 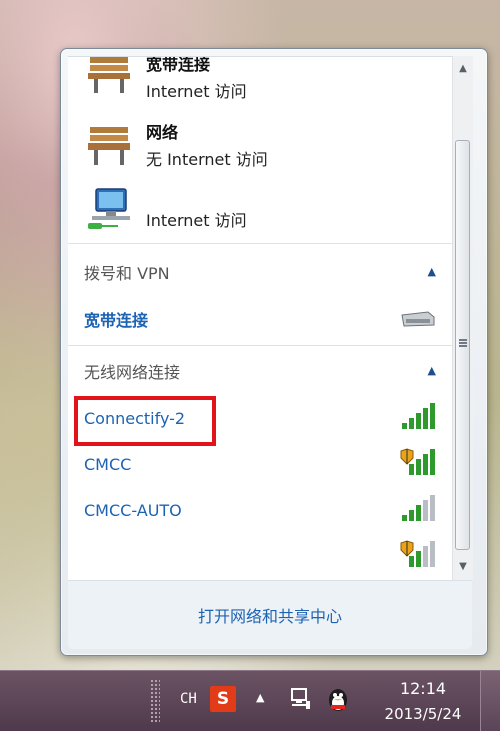 I want to click on taskbar: CH S ▲ 12:14 2013/5/24, so click(x=250, y=700).